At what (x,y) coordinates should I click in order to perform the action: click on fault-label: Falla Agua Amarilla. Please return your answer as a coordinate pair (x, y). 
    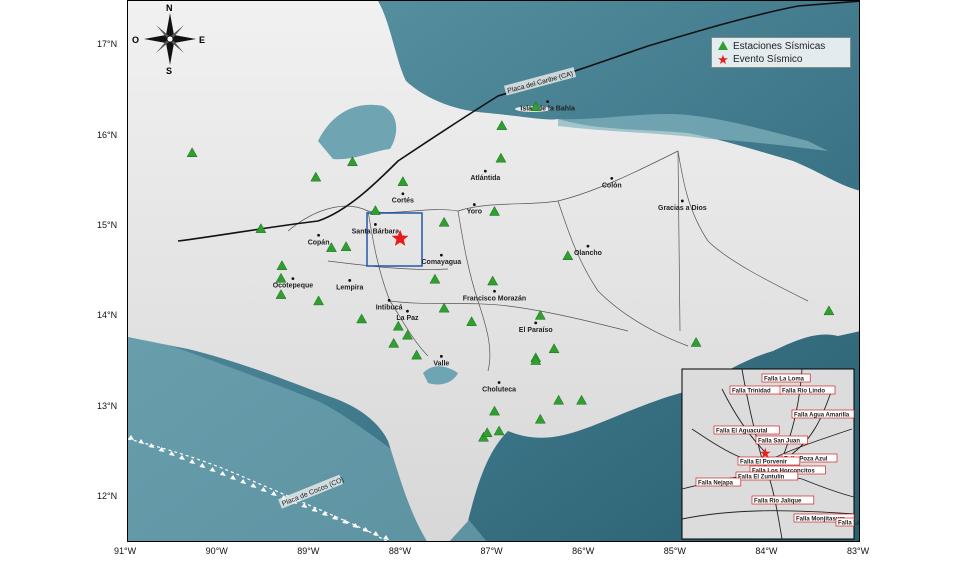
    Looking at the image, I should click on (823, 414).